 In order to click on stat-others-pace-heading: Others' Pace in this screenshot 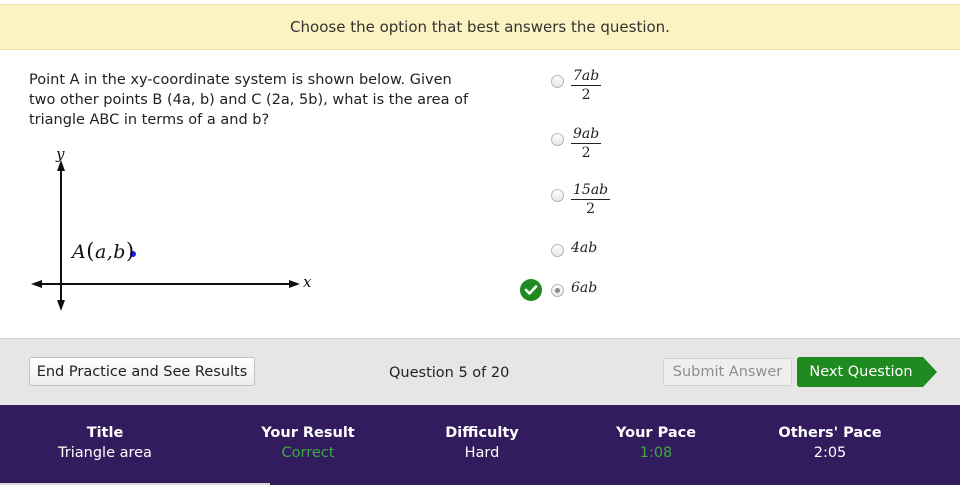, I will do `click(830, 433)`.